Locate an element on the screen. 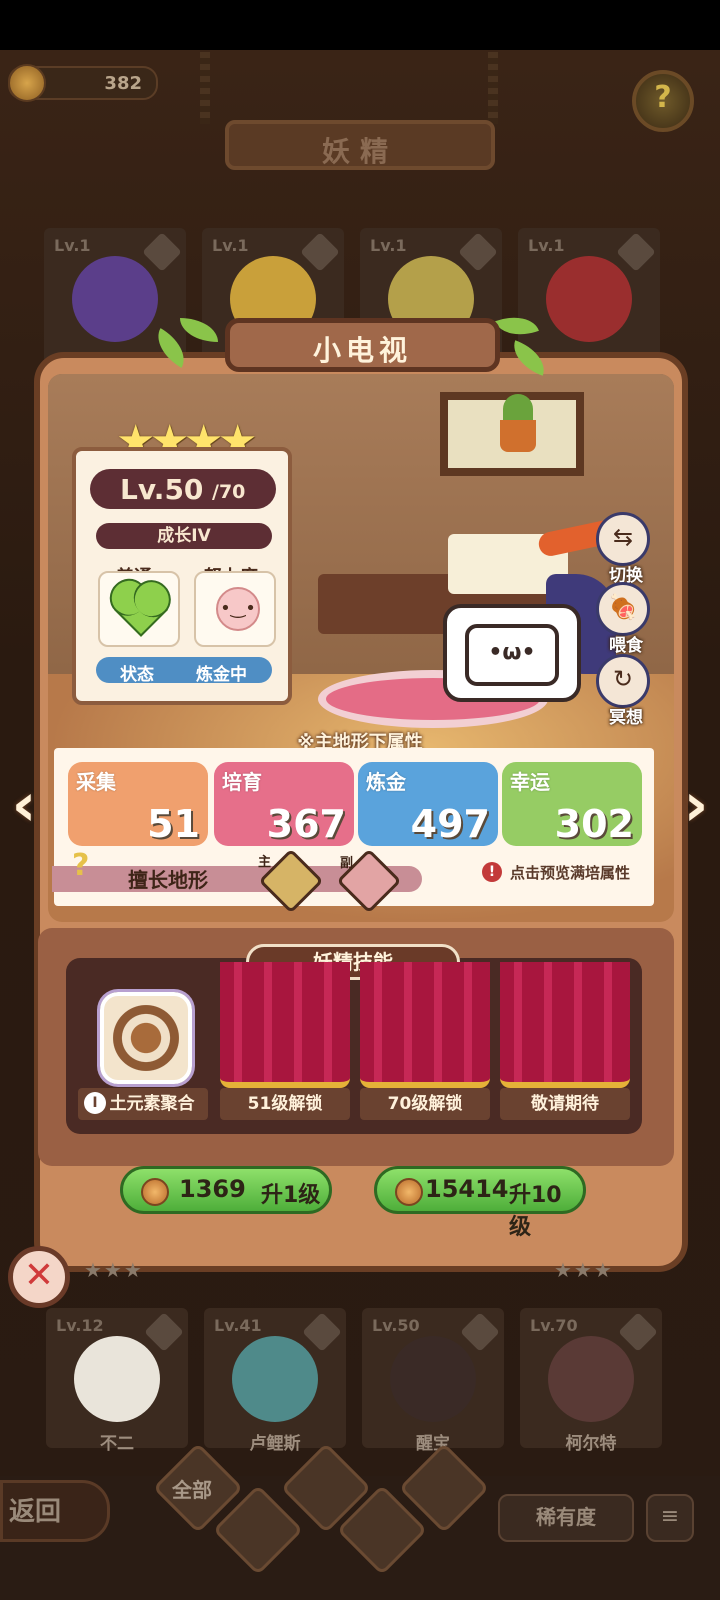  fairy-card: Lv.12 不二 is located at coordinates (117, 1381).